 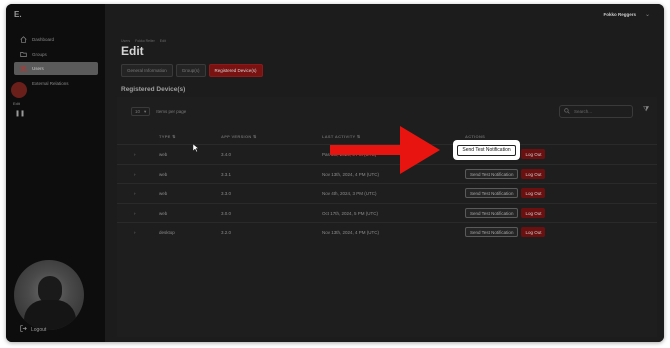 What do you see at coordinates (167, 232) in the screenshot?
I see `cell-type: desktop` at bounding box center [167, 232].